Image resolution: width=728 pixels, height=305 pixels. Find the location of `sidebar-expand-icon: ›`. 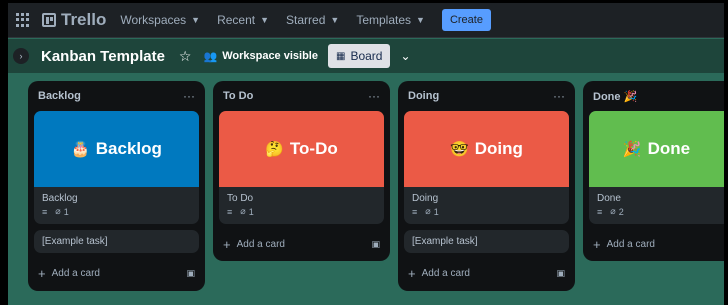

sidebar-expand-icon: › is located at coordinates (21, 56).